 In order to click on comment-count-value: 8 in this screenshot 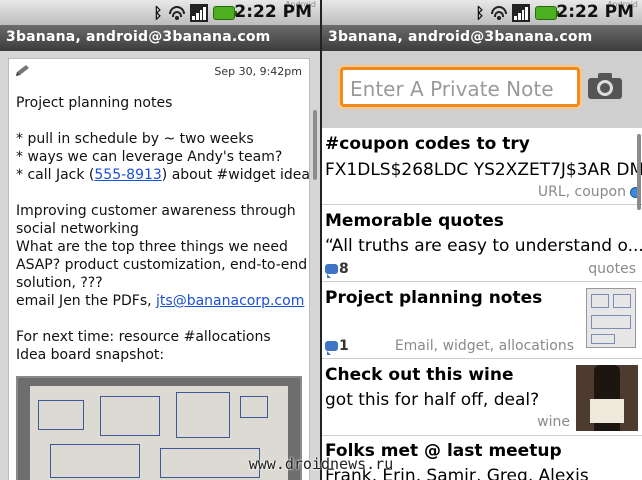, I will do `click(344, 269)`.